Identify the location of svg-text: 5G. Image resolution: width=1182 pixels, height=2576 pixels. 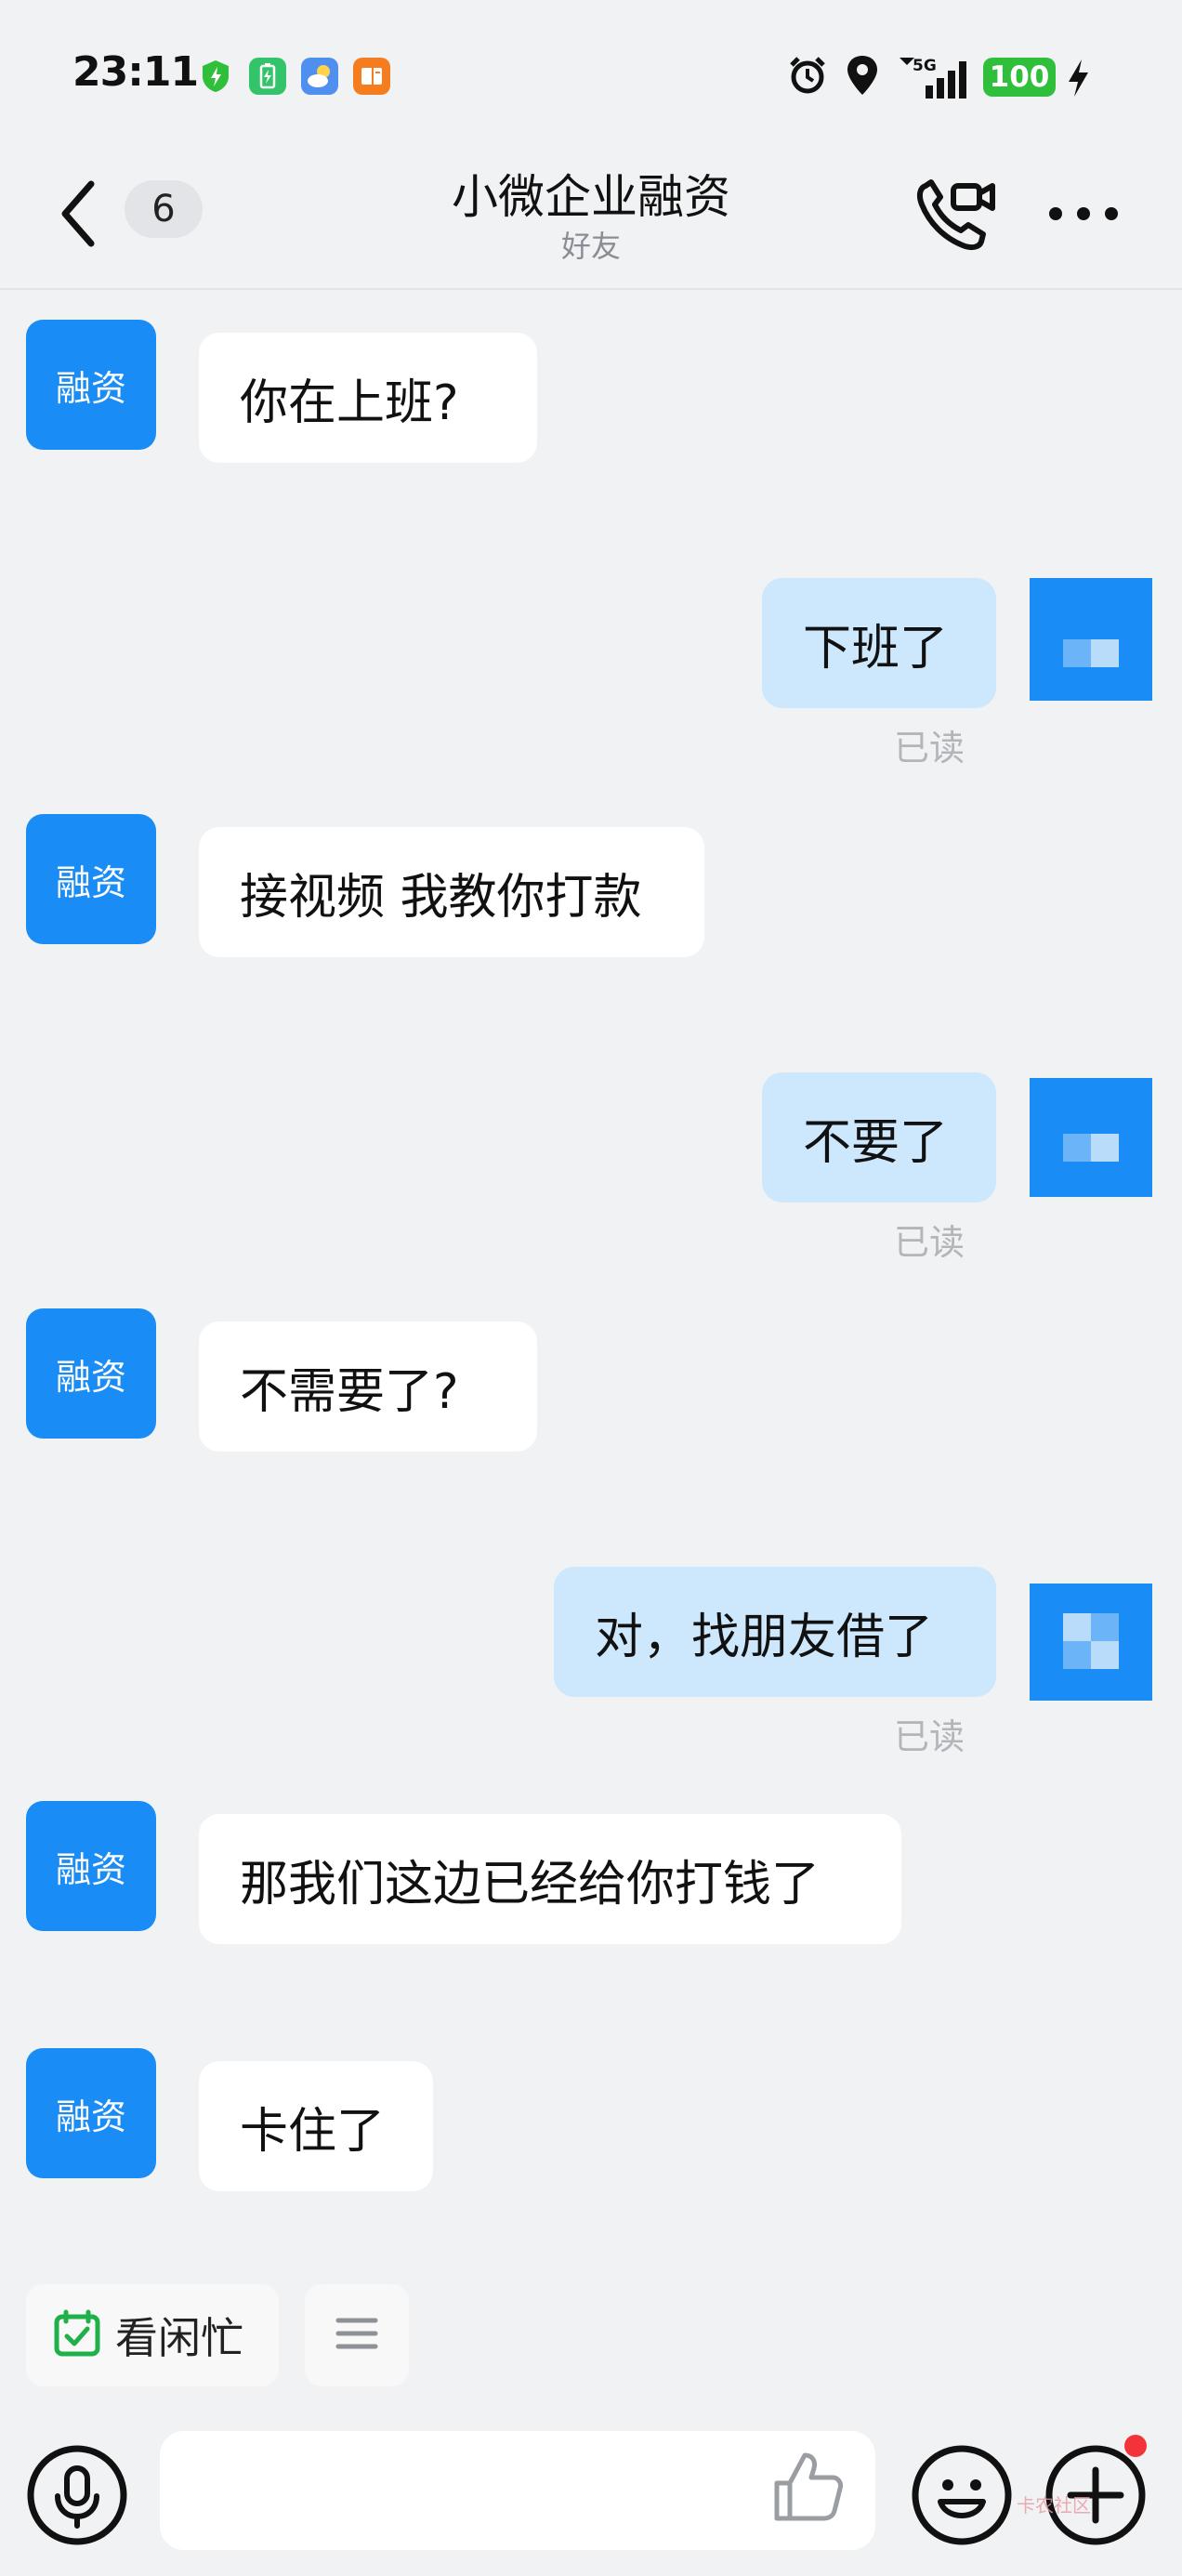
(925, 66).